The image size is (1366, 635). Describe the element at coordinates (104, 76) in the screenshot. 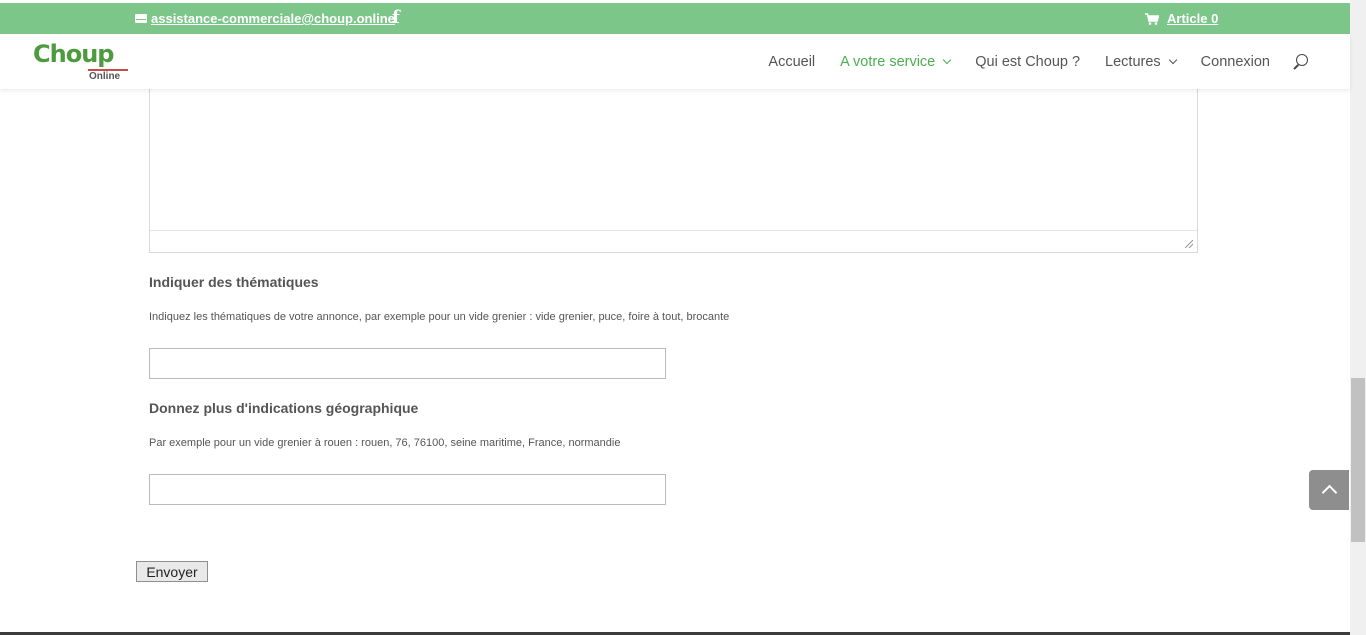

I see `logo-sub: Online` at that location.